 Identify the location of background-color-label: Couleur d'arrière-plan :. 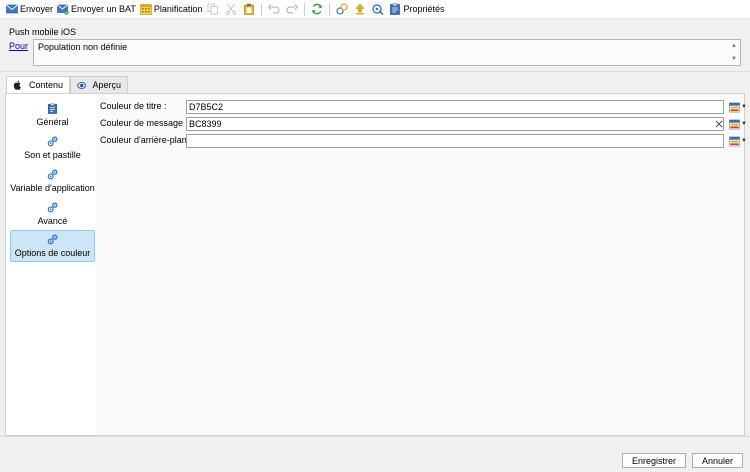
(146, 140).